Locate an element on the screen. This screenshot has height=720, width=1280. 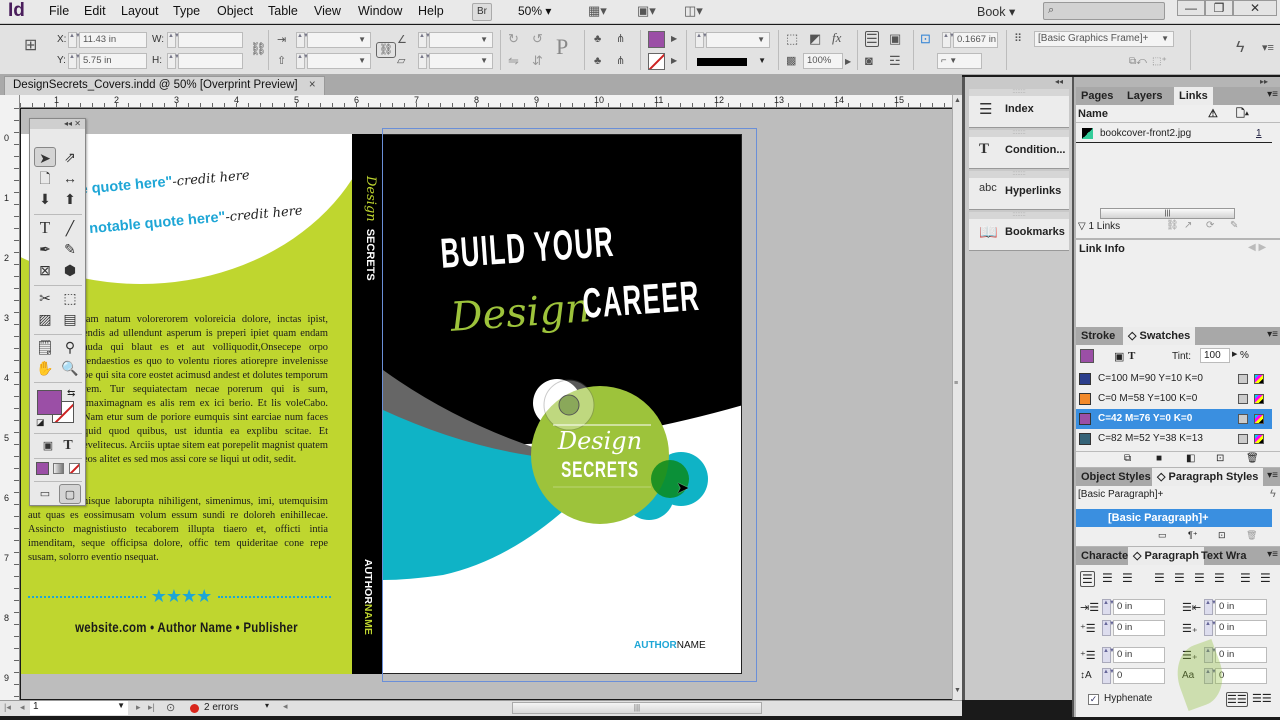
rotate-cw-icon: ↻ is located at coordinates (513, 39).